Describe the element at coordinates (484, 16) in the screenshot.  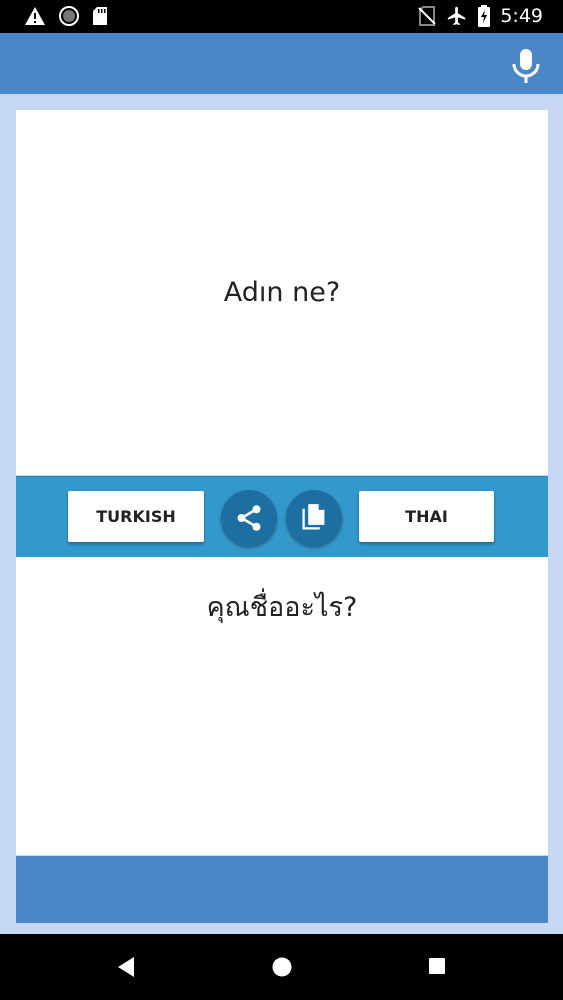
I see `battery-charging-icon` at that location.